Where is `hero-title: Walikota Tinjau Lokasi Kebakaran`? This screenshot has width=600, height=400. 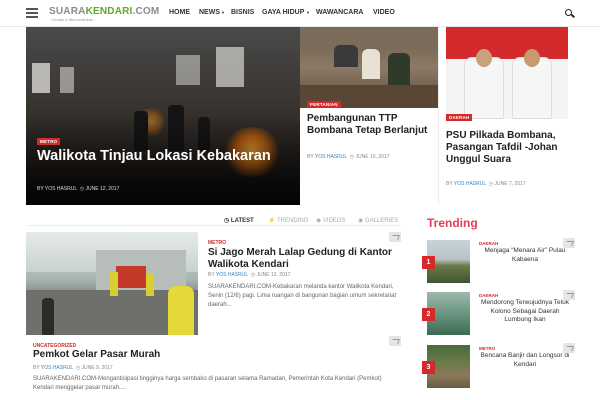 hero-title: Walikota Tinjau Lokasi Kebakaran is located at coordinates (157, 156).